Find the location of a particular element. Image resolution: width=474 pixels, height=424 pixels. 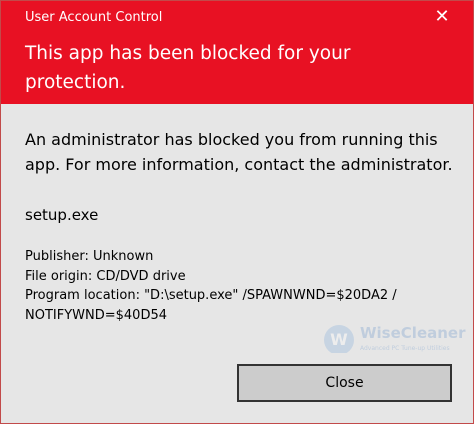

watermark-name: WiseCleaner is located at coordinates (413, 333).